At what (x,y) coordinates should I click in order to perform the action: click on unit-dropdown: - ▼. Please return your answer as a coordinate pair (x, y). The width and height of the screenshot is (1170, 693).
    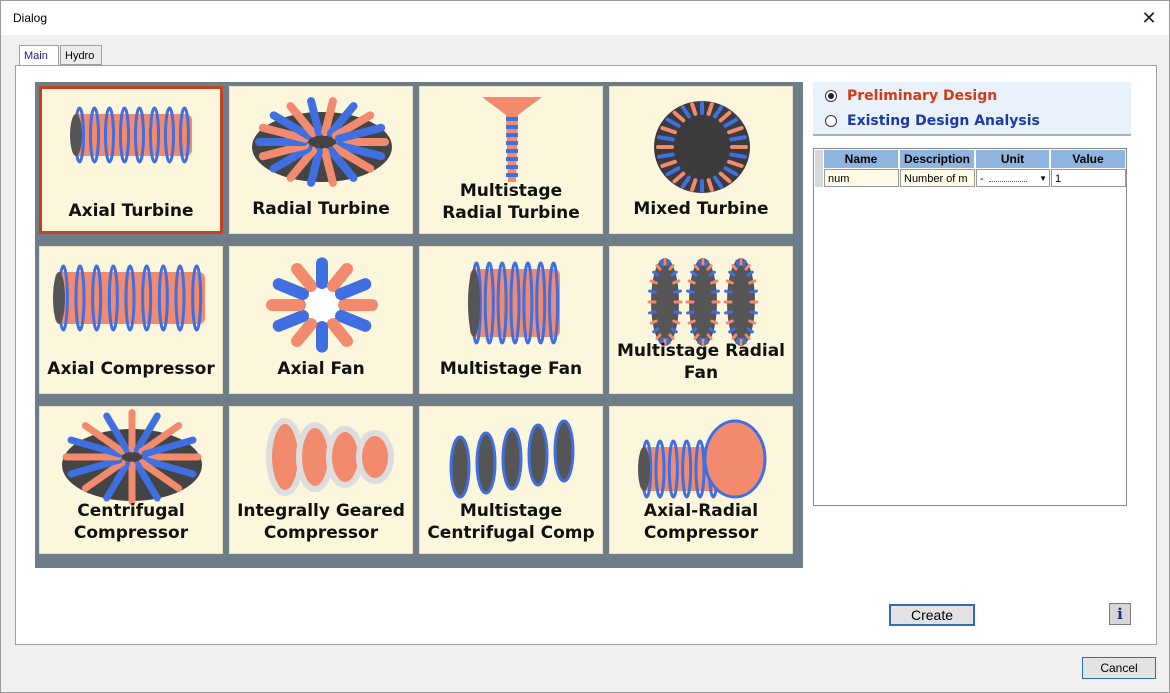
    Looking at the image, I should click on (1013, 178).